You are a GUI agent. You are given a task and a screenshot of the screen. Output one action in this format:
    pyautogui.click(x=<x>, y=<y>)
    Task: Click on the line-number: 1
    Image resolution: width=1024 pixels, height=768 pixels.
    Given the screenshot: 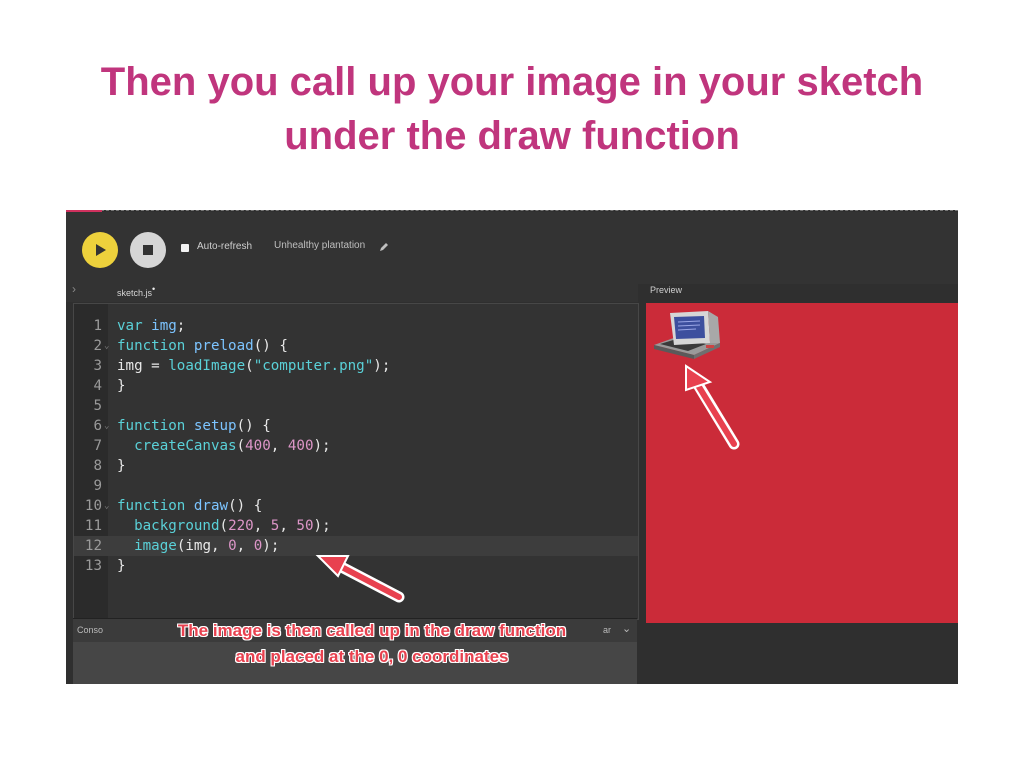 What is the action you would take?
    pyautogui.click(x=97, y=326)
    